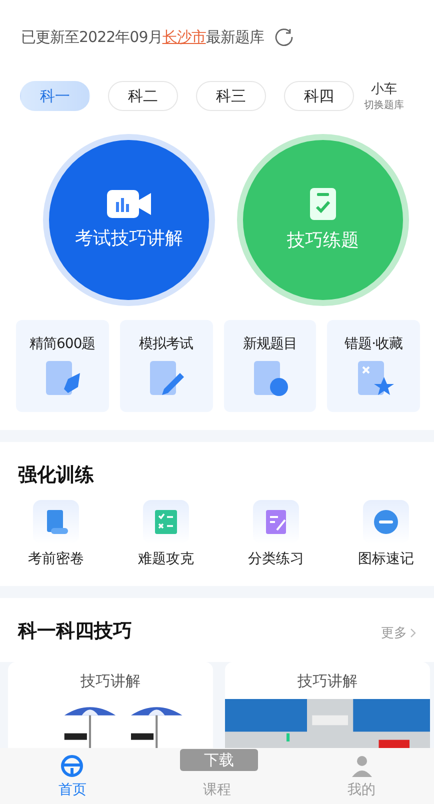 This screenshot has height=804, width=434. What do you see at coordinates (219, 760) in the screenshot?
I see `download-toast: 下载` at bounding box center [219, 760].